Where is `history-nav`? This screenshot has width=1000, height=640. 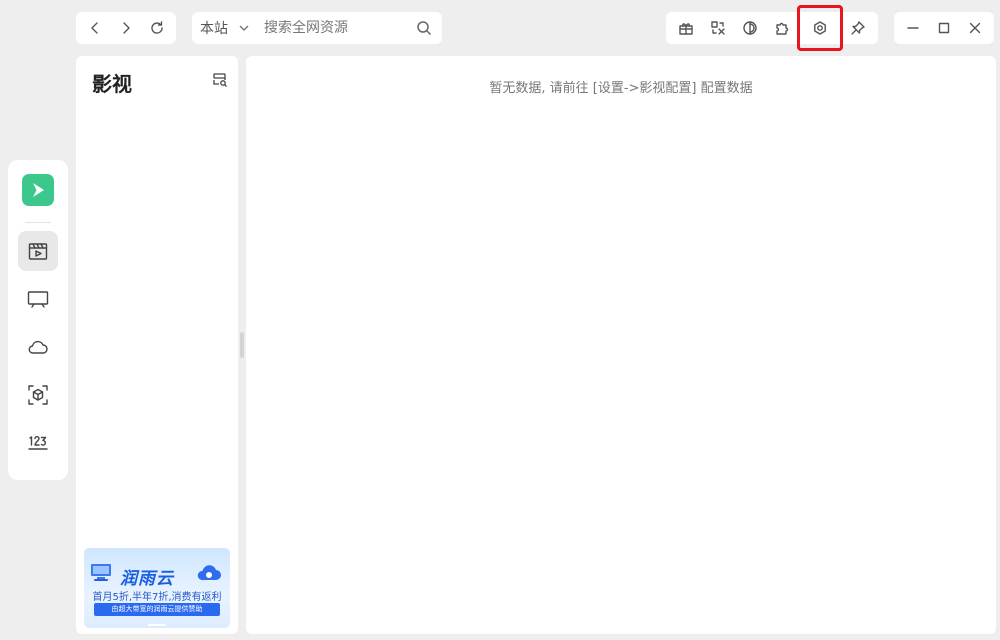
history-nav is located at coordinates (126, 28).